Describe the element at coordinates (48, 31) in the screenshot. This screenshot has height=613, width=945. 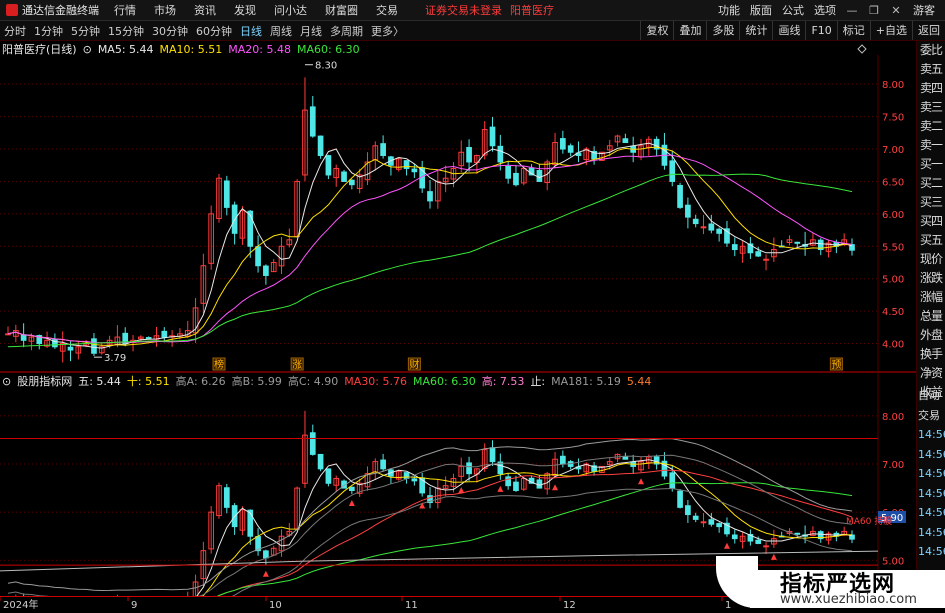
I see `period-tab-1min: 1分钟` at that location.